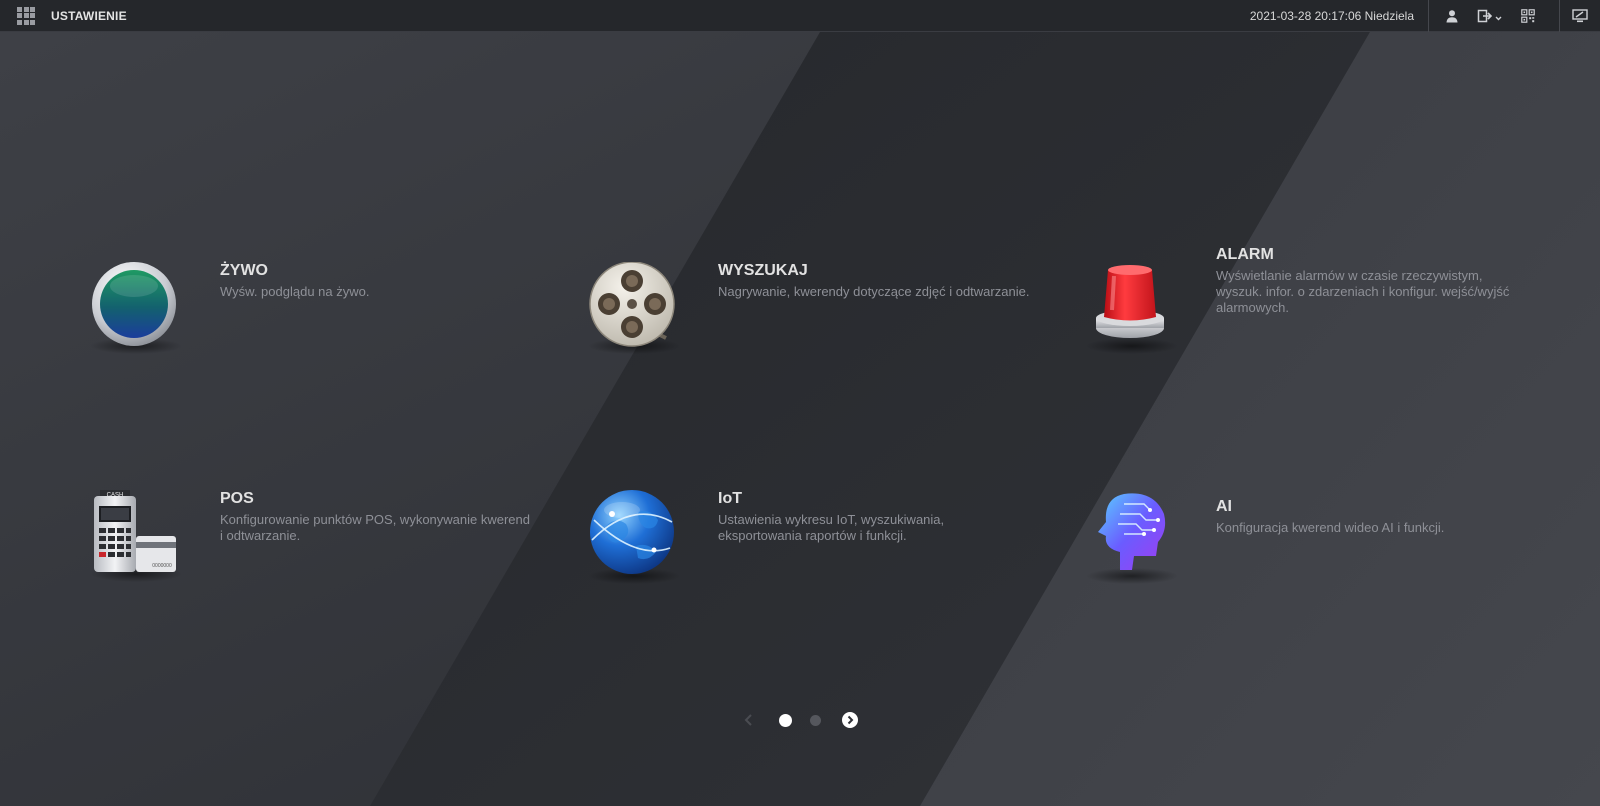 Image resolution: width=1600 pixels, height=806 pixels. Describe the element at coordinates (26, 15) in the screenshot. I see `menu-grid-icon` at that location.